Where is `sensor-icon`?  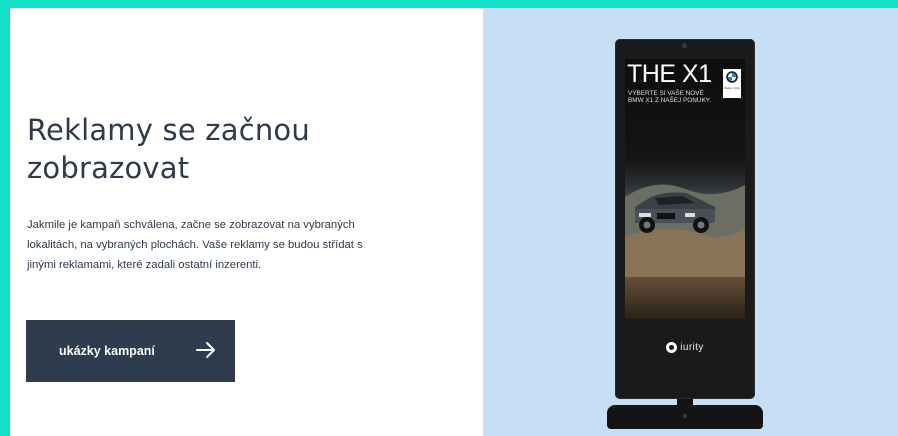
sensor-icon is located at coordinates (685, 416).